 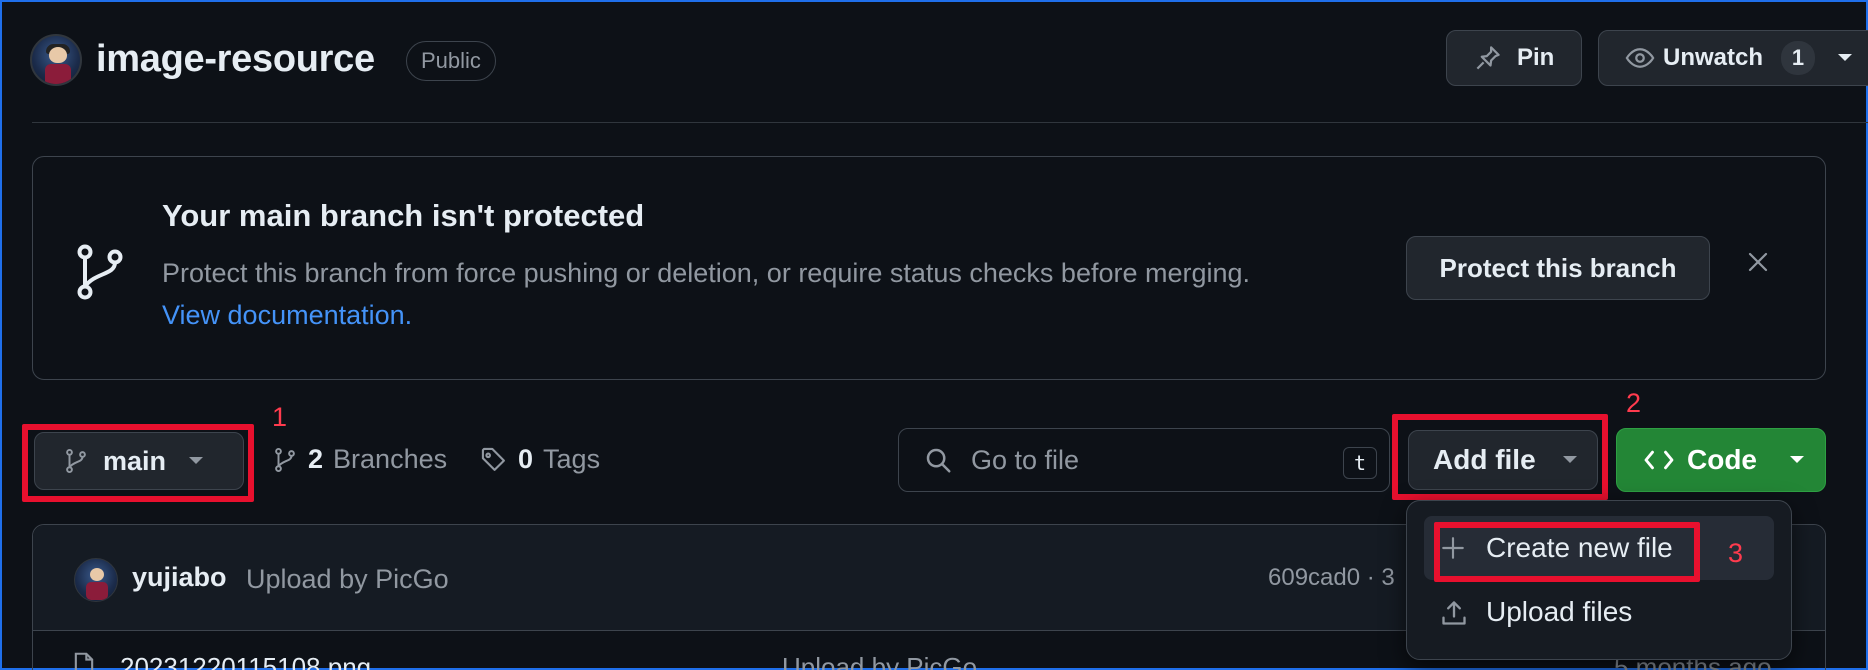 I want to click on tags-count: 0, so click(x=526, y=459).